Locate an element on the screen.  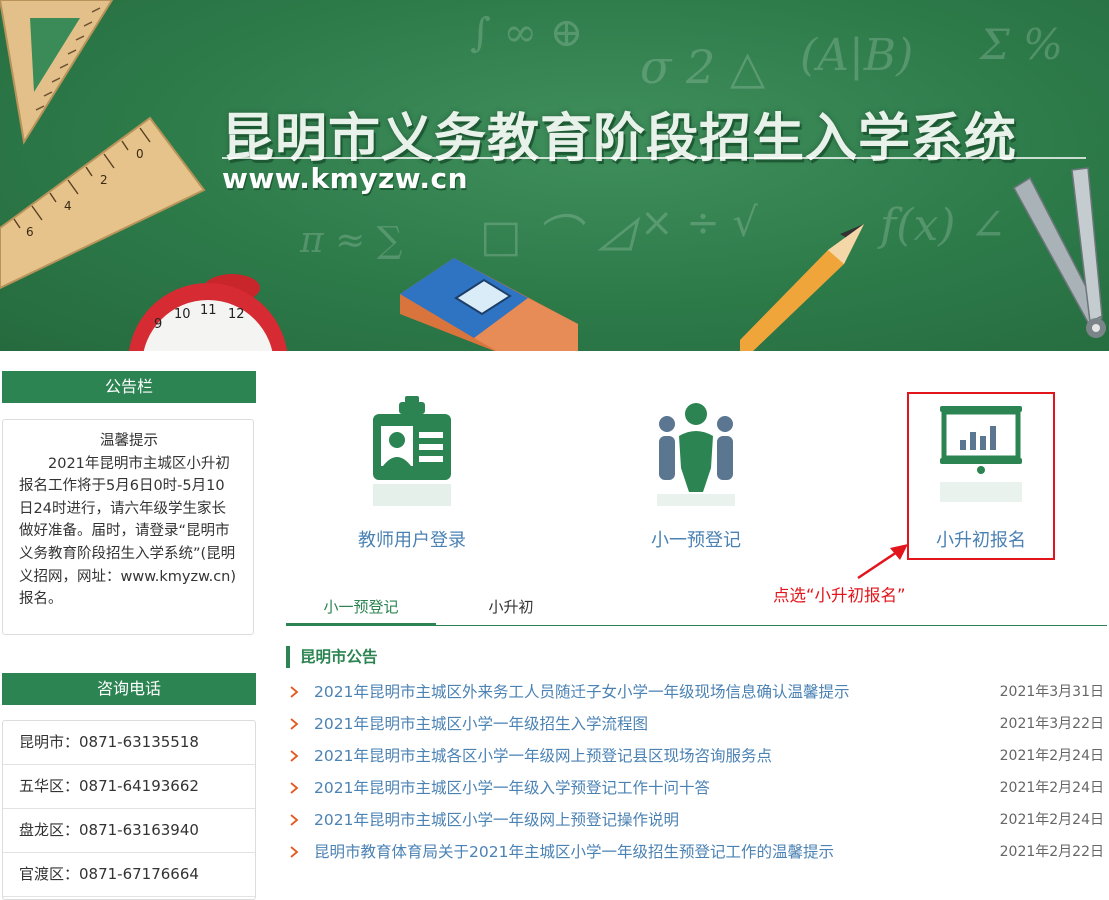
svg-text: 11 is located at coordinates (208, 310).